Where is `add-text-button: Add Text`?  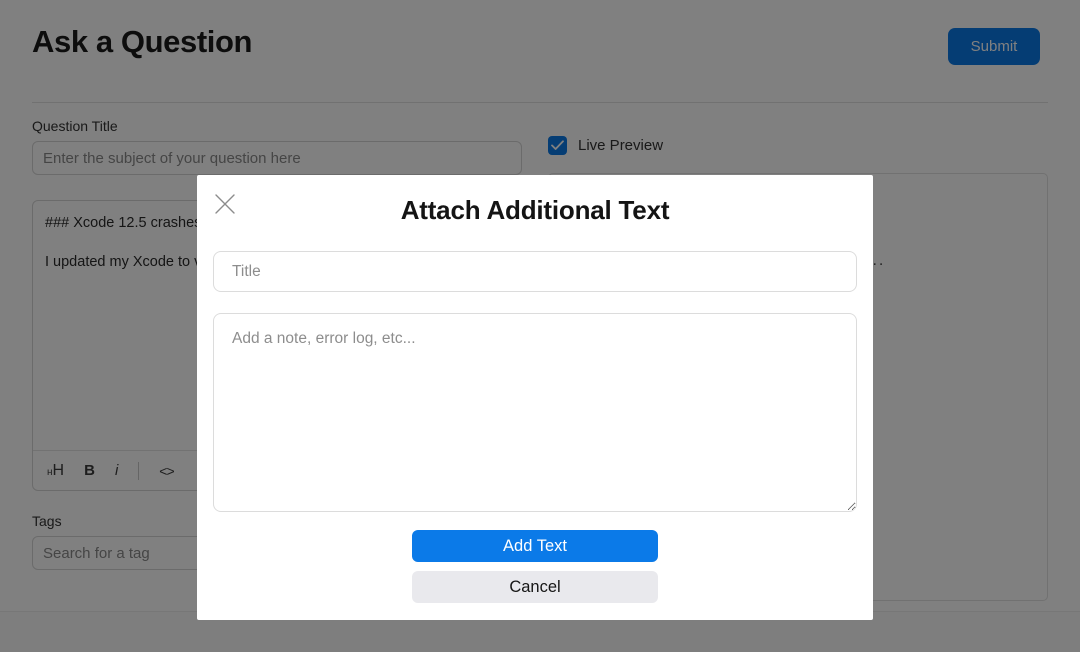
add-text-button: Add Text is located at coordinates (535, 546).